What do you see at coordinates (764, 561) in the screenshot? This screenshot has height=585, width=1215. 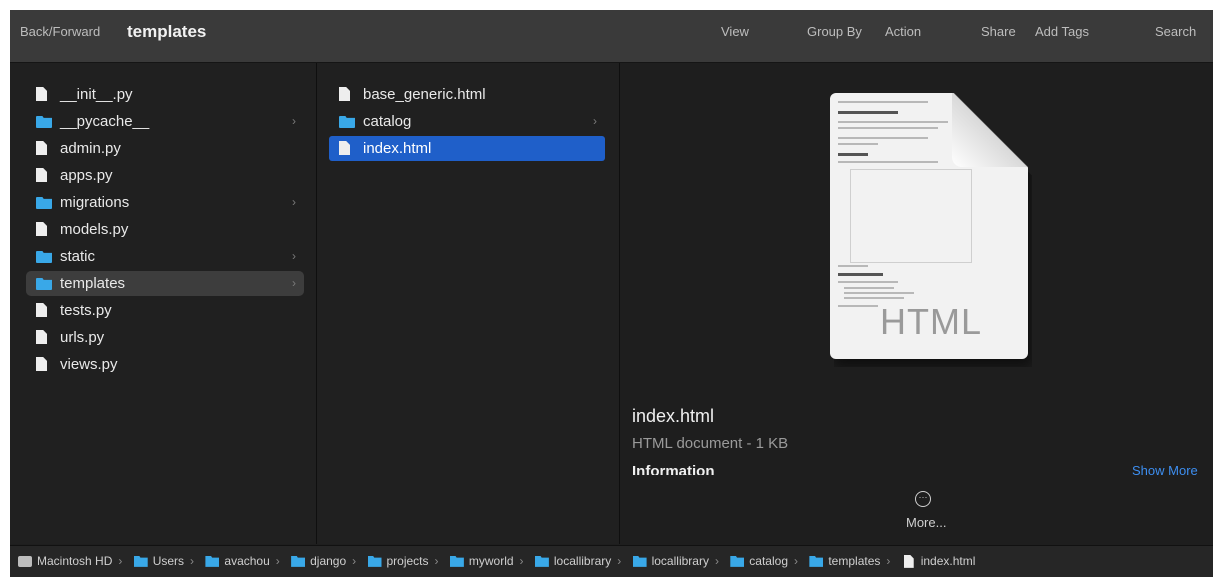 I see `breadcrumb-item: catalog ›` at bounding box center [764, 561].